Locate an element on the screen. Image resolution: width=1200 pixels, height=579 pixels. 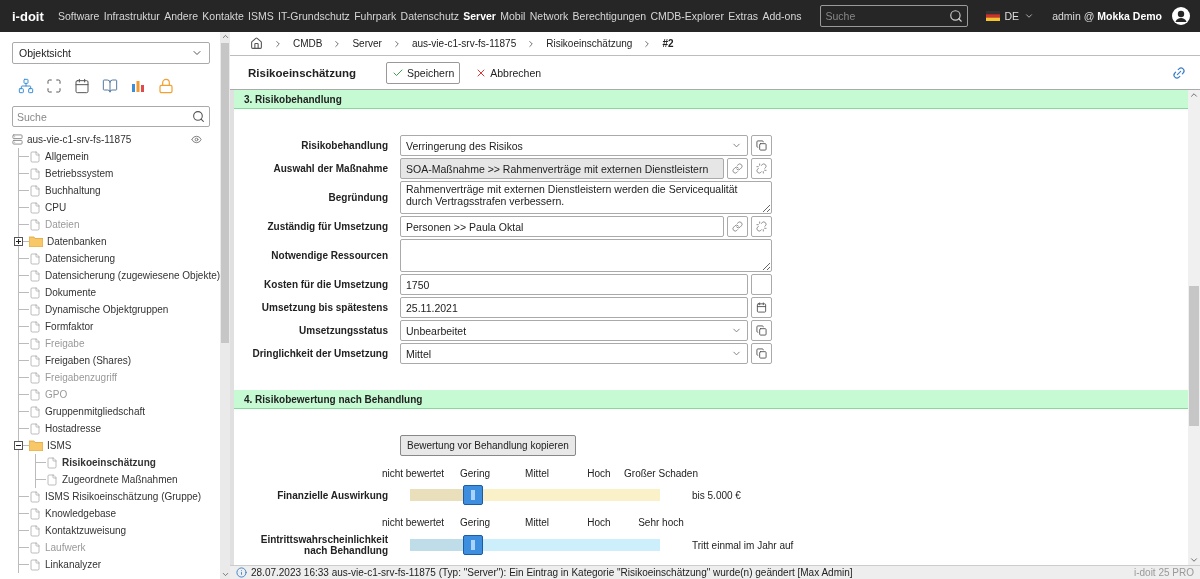
cancel-button: Abbrechen is located at coordinates (508, 72).